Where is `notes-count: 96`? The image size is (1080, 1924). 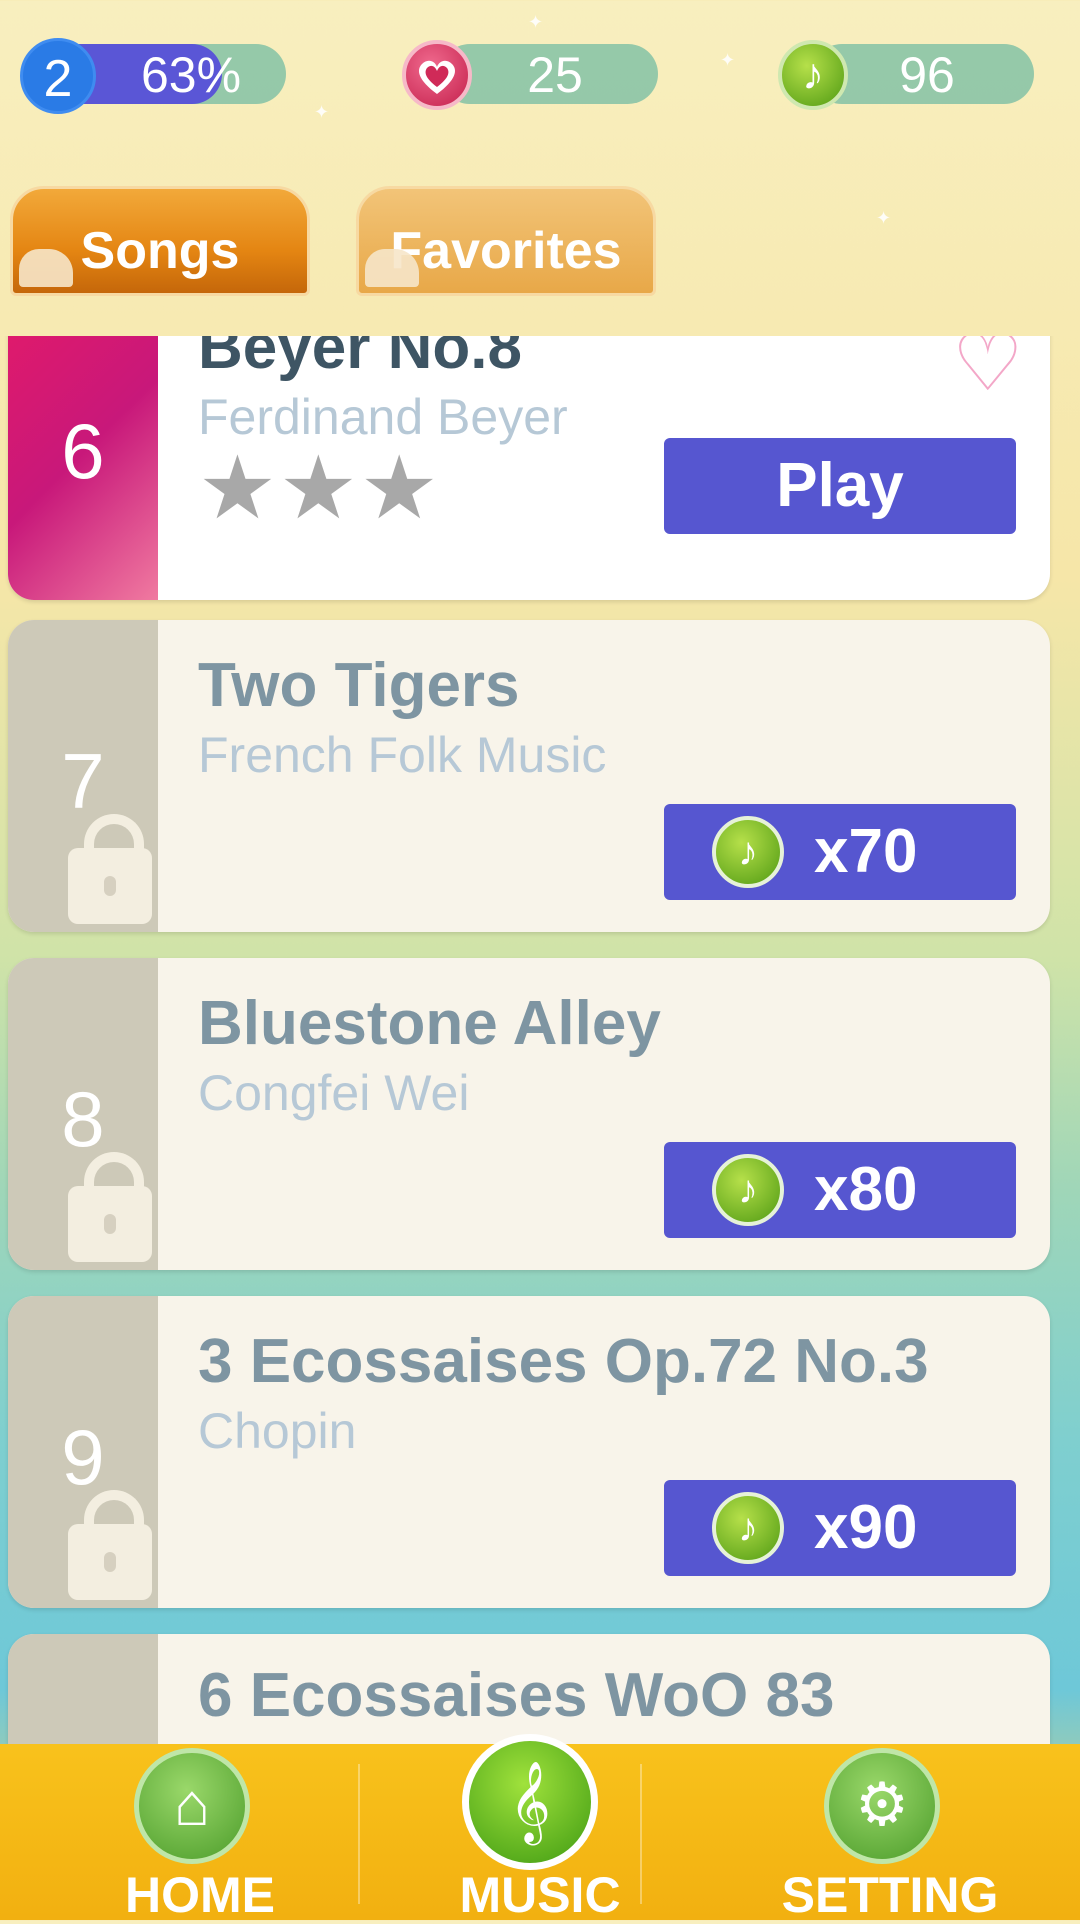 notes-count: 96 is located at coordinates (927, 75).